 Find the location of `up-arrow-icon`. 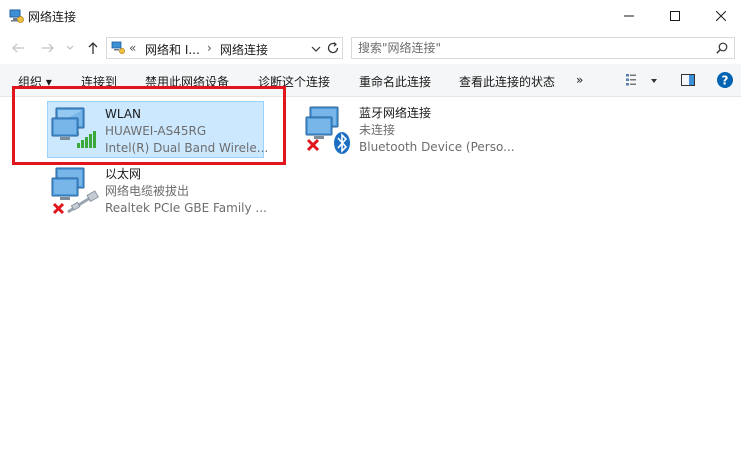

up-arrow-icon is located at coordinates (93, 48).